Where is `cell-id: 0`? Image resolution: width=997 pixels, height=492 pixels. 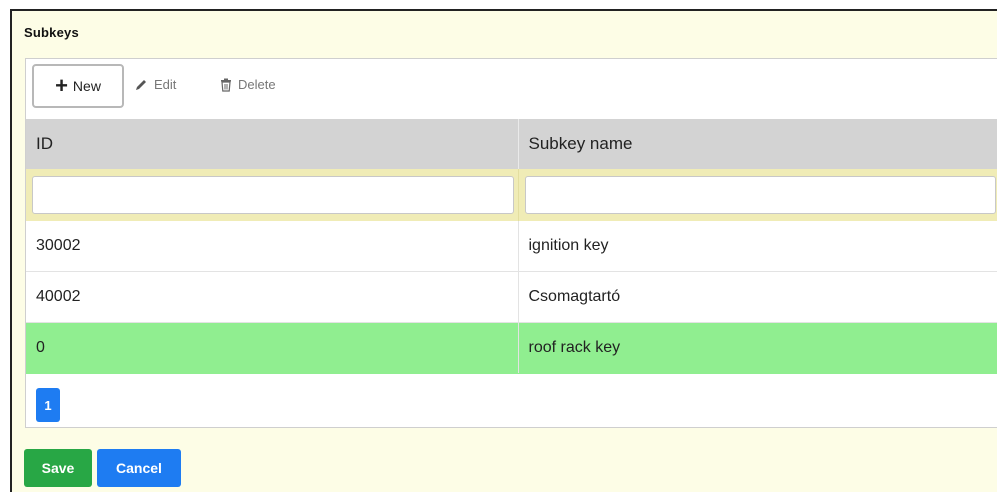
cell-id: 0 is located at coordinates (272, 348).